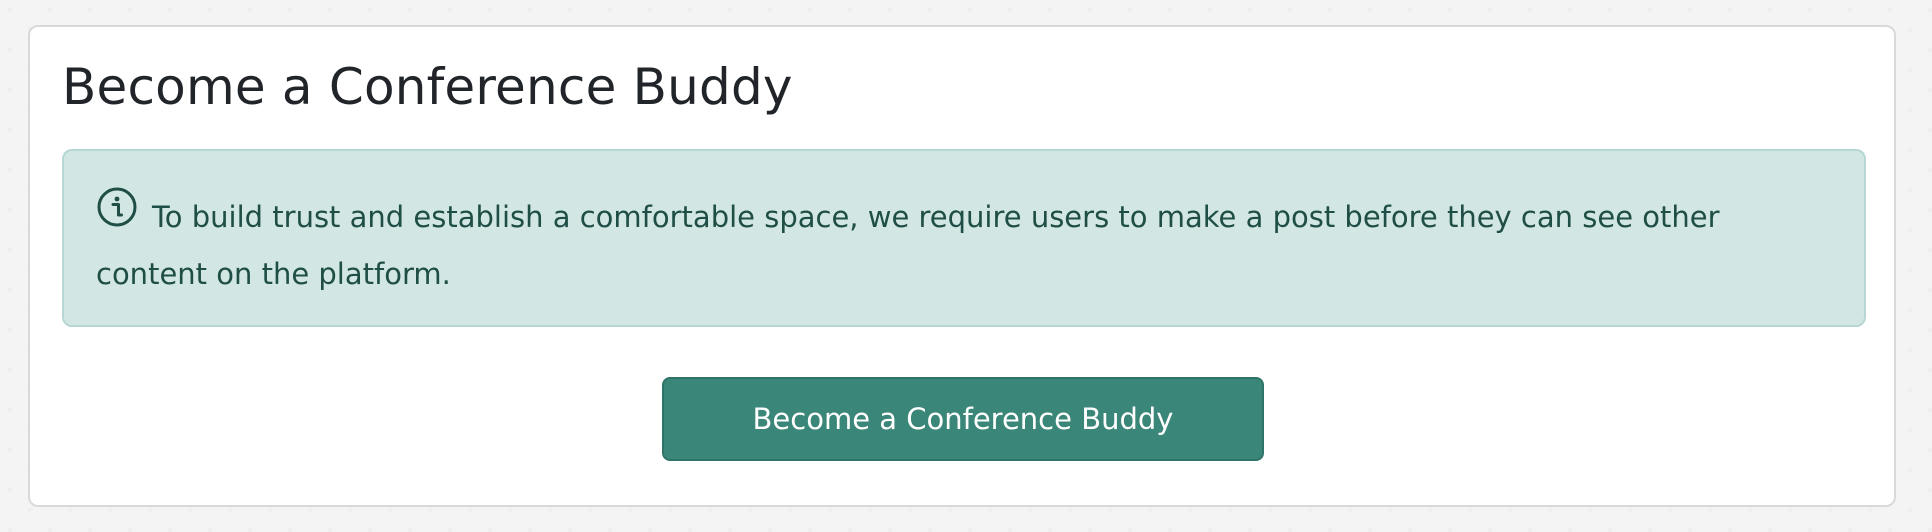 The height and width of the screenshot is (532, 1932). Describe the element at coordinates (117, 216) in the screenshot. I see `info-circle-icon` at that location.